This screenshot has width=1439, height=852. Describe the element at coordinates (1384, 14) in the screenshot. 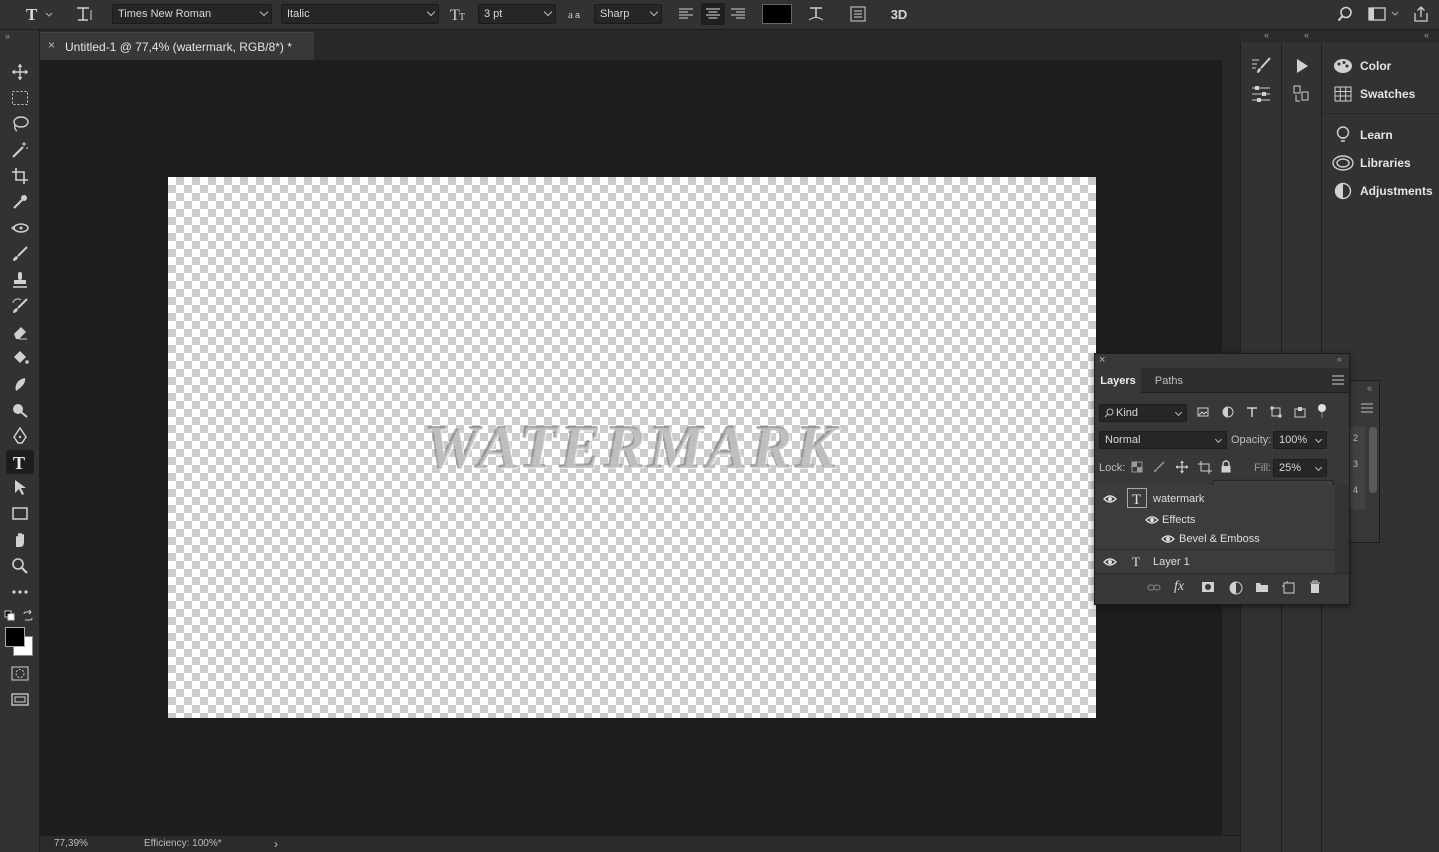

I see `workspace-button` at that location.